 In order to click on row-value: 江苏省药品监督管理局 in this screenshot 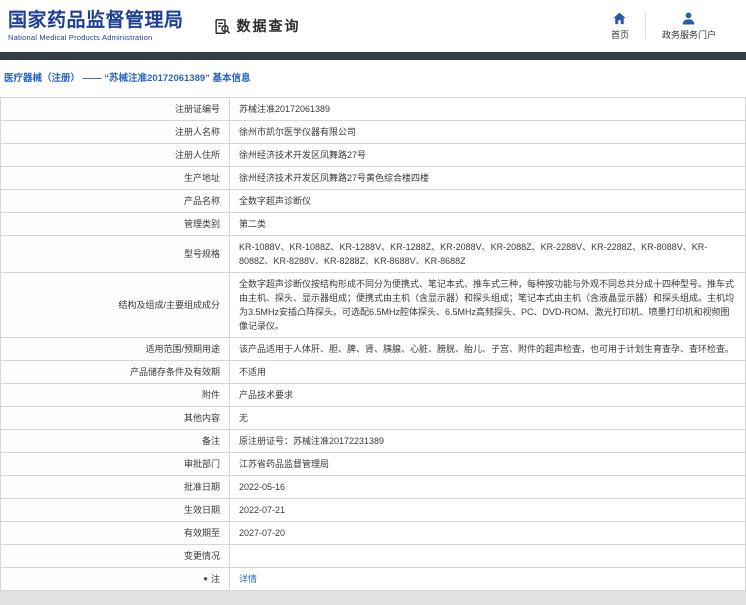, I will do `click(488, 464)`.